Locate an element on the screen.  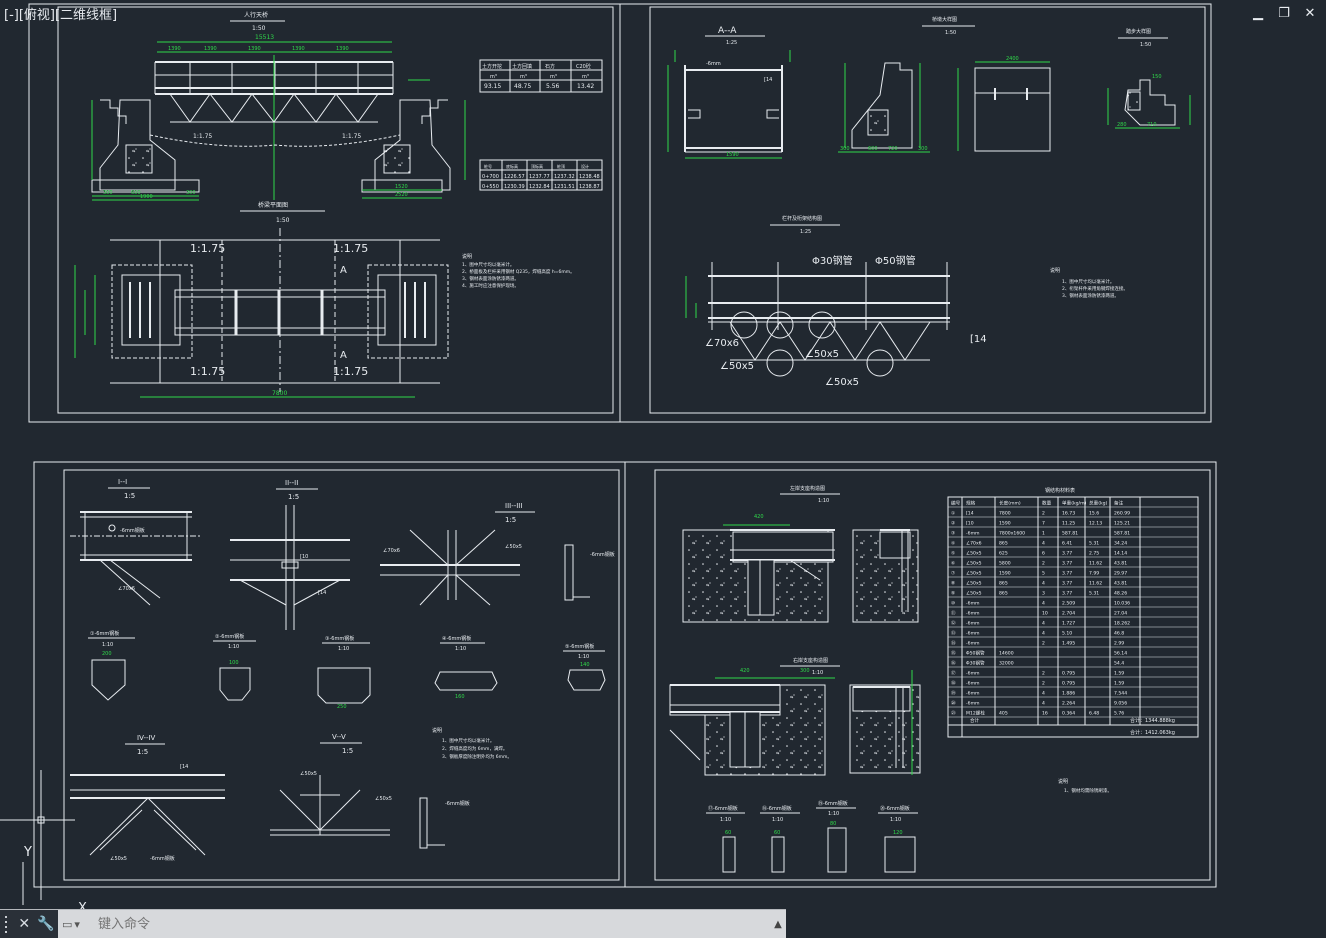
svg-text: ④-6mm钢板 is located at coordinates (456, 638).